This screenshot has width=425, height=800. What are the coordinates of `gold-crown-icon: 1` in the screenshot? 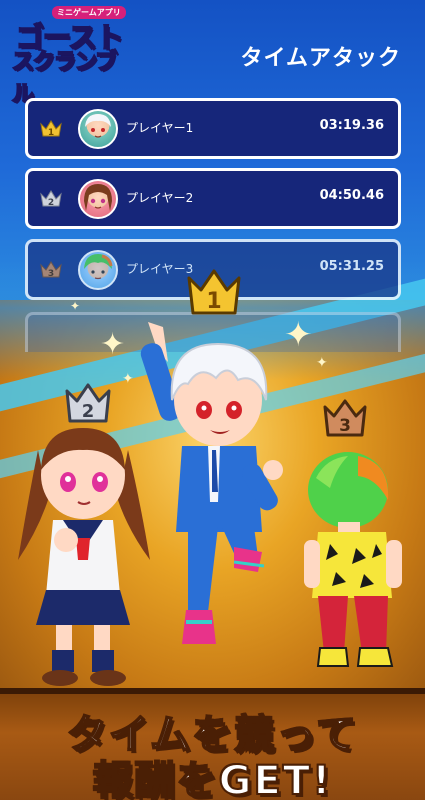 It's located at (51, 128).